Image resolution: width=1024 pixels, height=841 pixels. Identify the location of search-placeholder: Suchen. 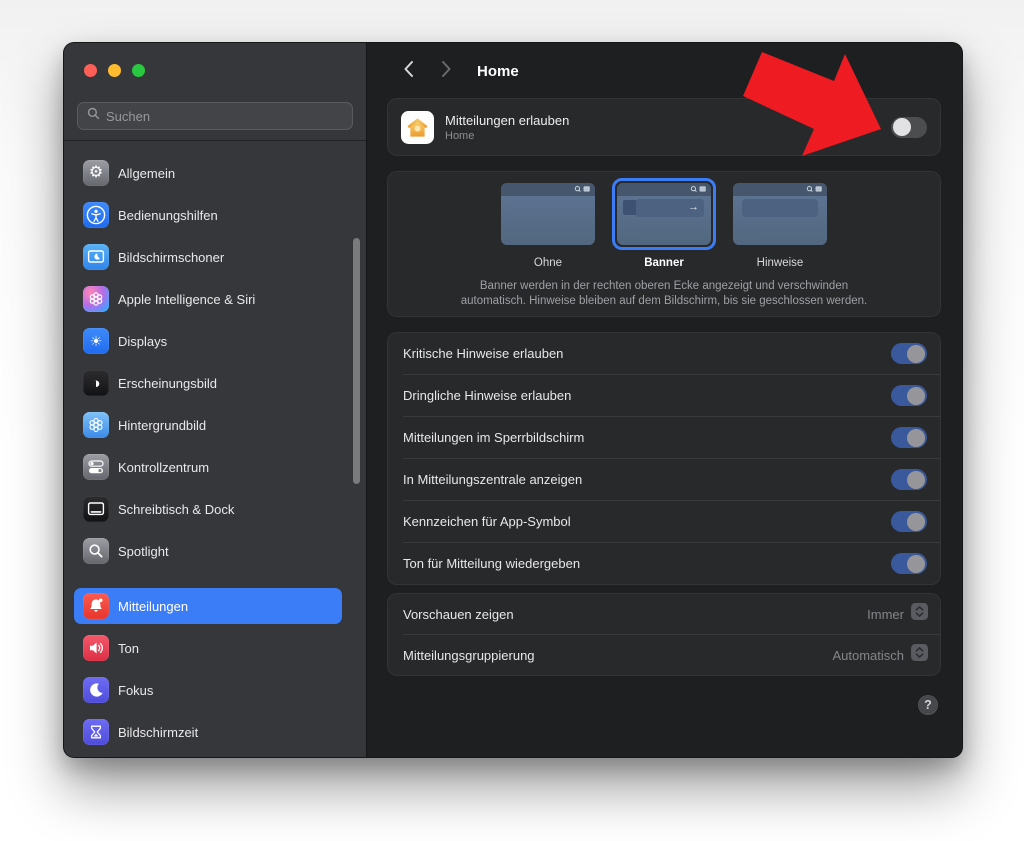
(128, 116).